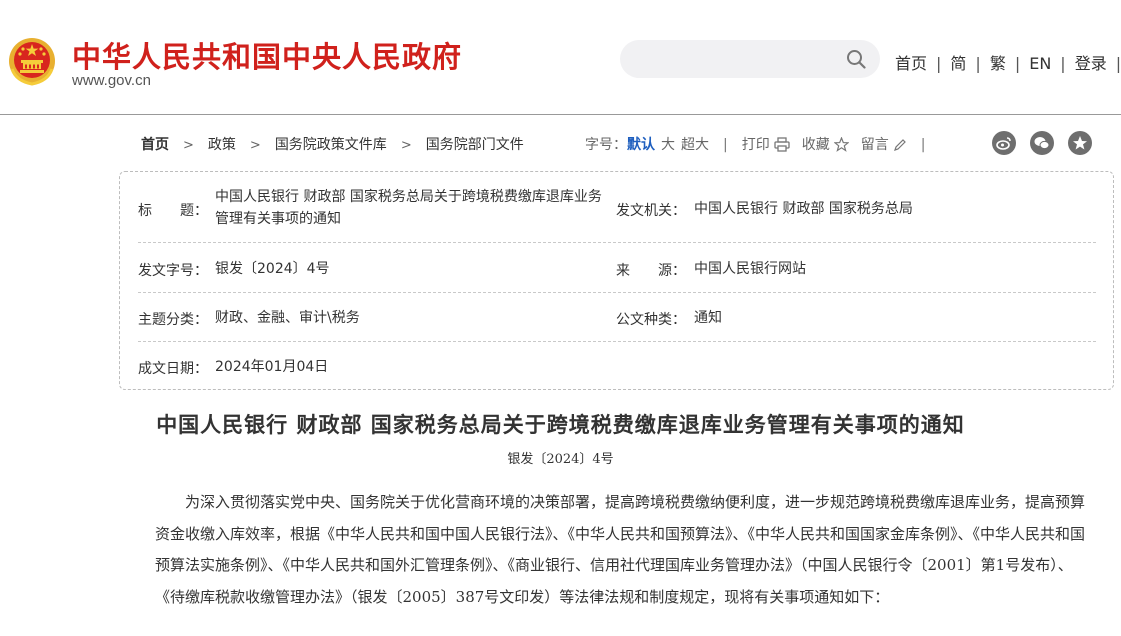  What do you see at coordinates (272, 367) in the screenshot?
I see `date-value: 2024年01月04日` at bounding box center [272, 367].